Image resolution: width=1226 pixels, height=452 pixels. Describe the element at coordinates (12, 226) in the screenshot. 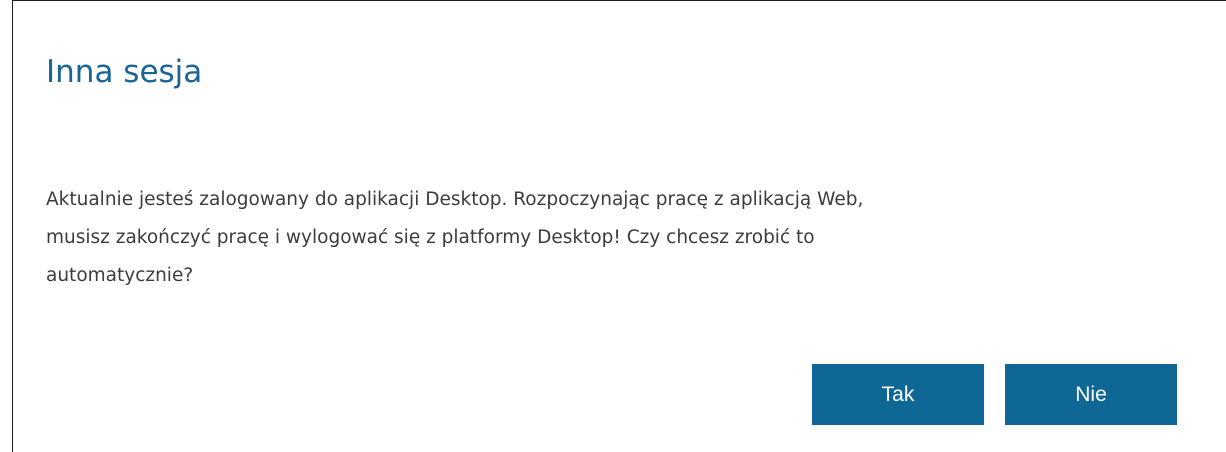

I see `dialog-border-left` at that location.